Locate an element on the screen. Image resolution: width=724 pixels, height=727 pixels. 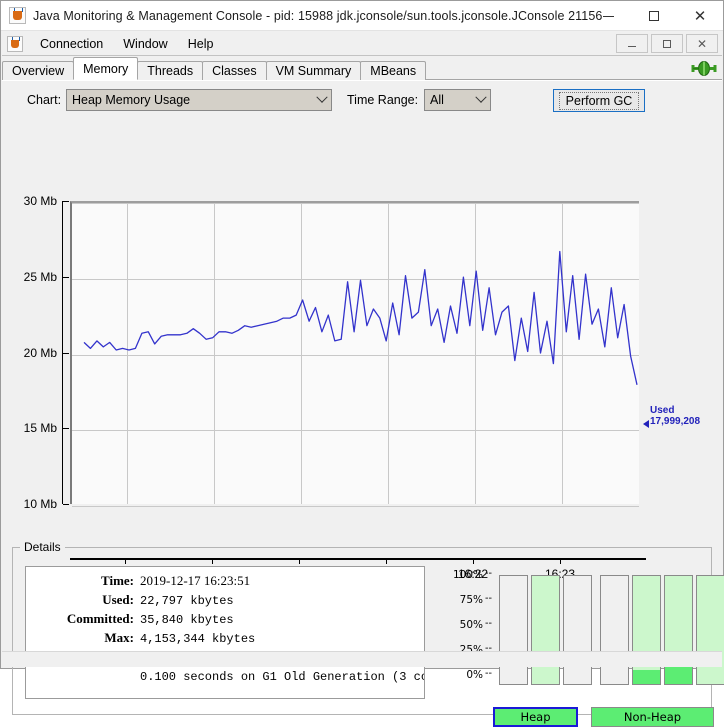
perform-gc-button: Perform GC is located at coordinates (599, 100).